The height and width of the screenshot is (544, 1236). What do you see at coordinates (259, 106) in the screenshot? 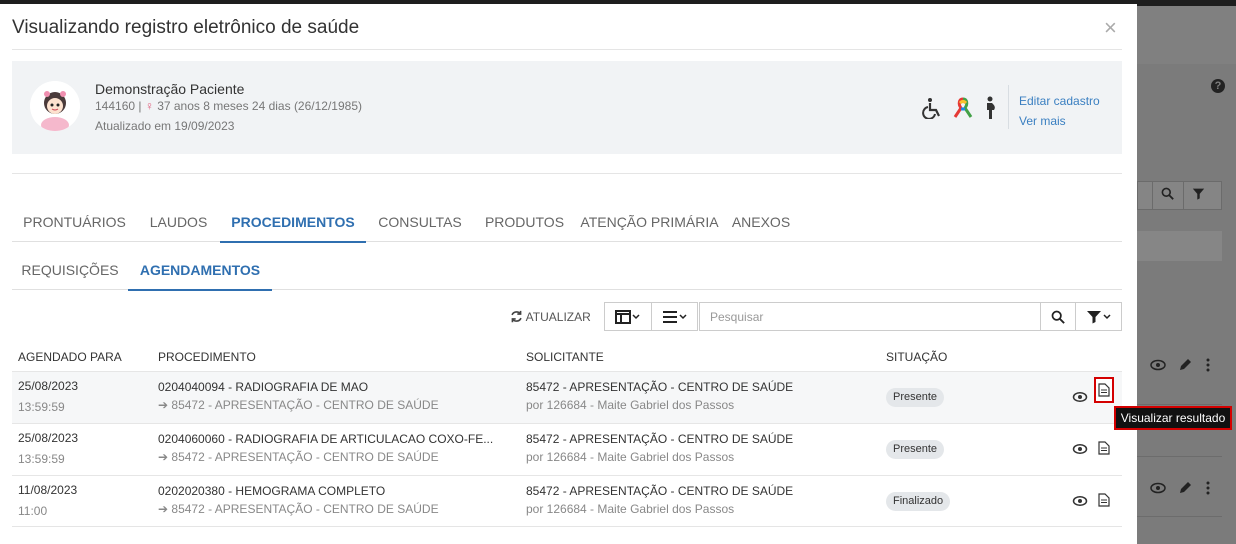
I see `patient-age: 37 anos 8 meses 24 dias (26/12/1985)` at bounding box center [259, 106].